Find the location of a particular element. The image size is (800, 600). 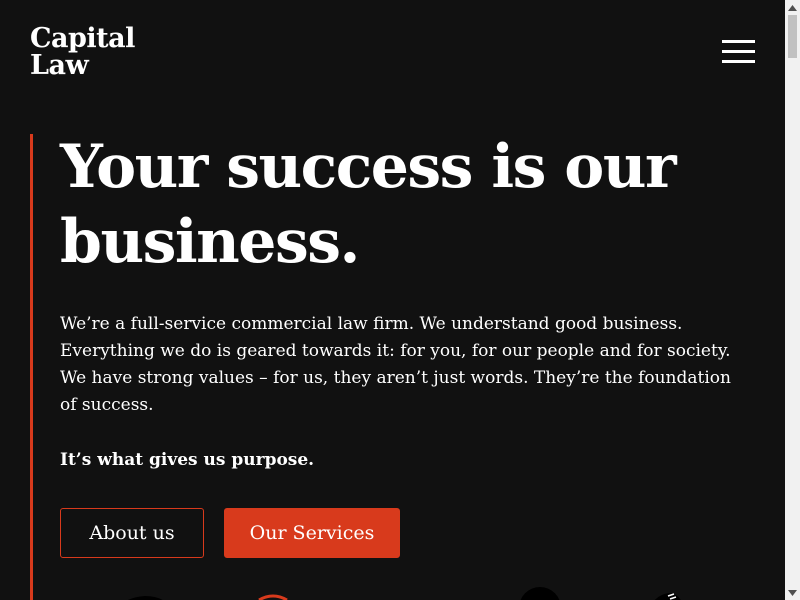

logo-line-1: Capital is located at coordinates (82, 38).